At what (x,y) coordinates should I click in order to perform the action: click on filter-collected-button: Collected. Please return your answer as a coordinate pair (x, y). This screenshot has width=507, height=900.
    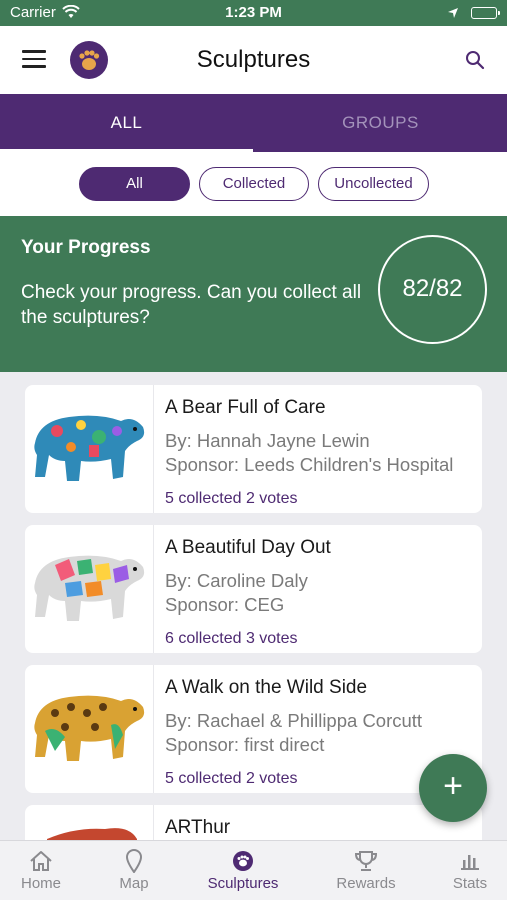
    Looking at the image, I should click on (254, 184).